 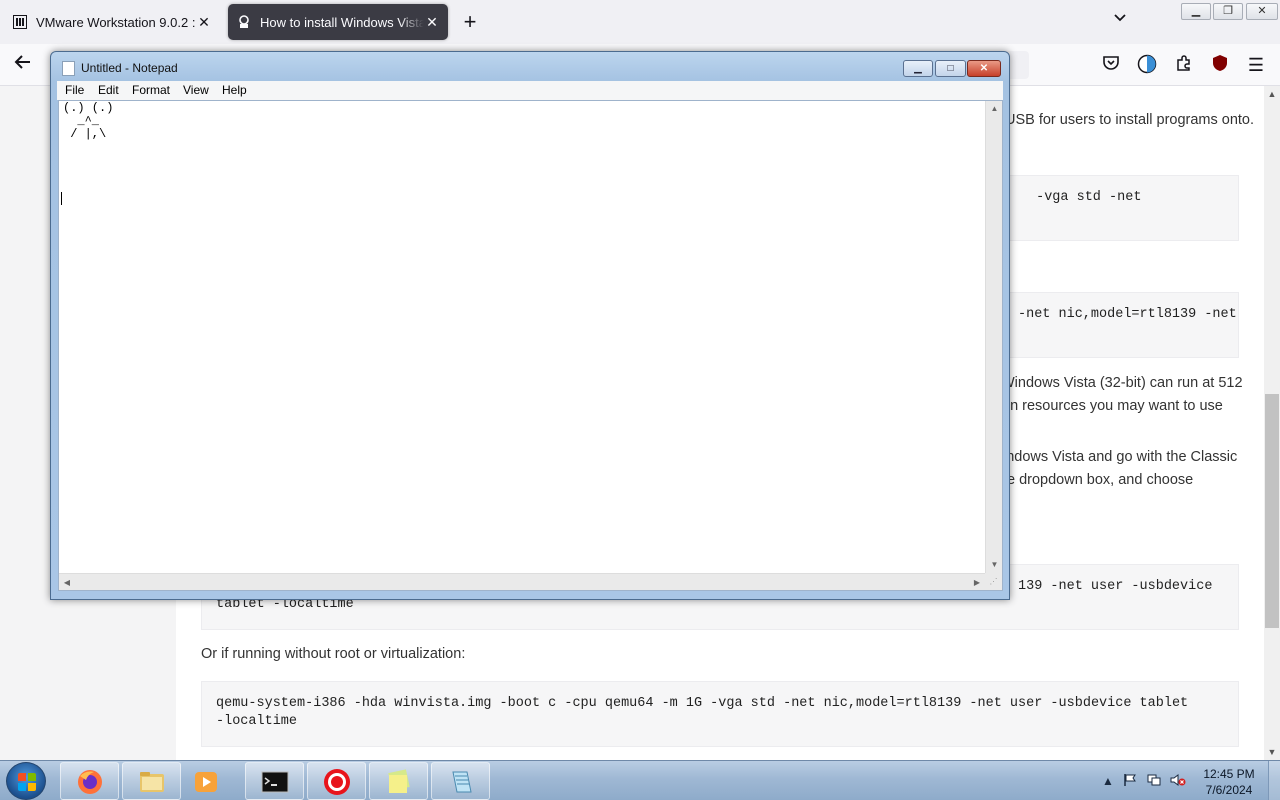 I want to click on tab-title: How to install Windows Vista in QEMU, so click(x=342, y=22).